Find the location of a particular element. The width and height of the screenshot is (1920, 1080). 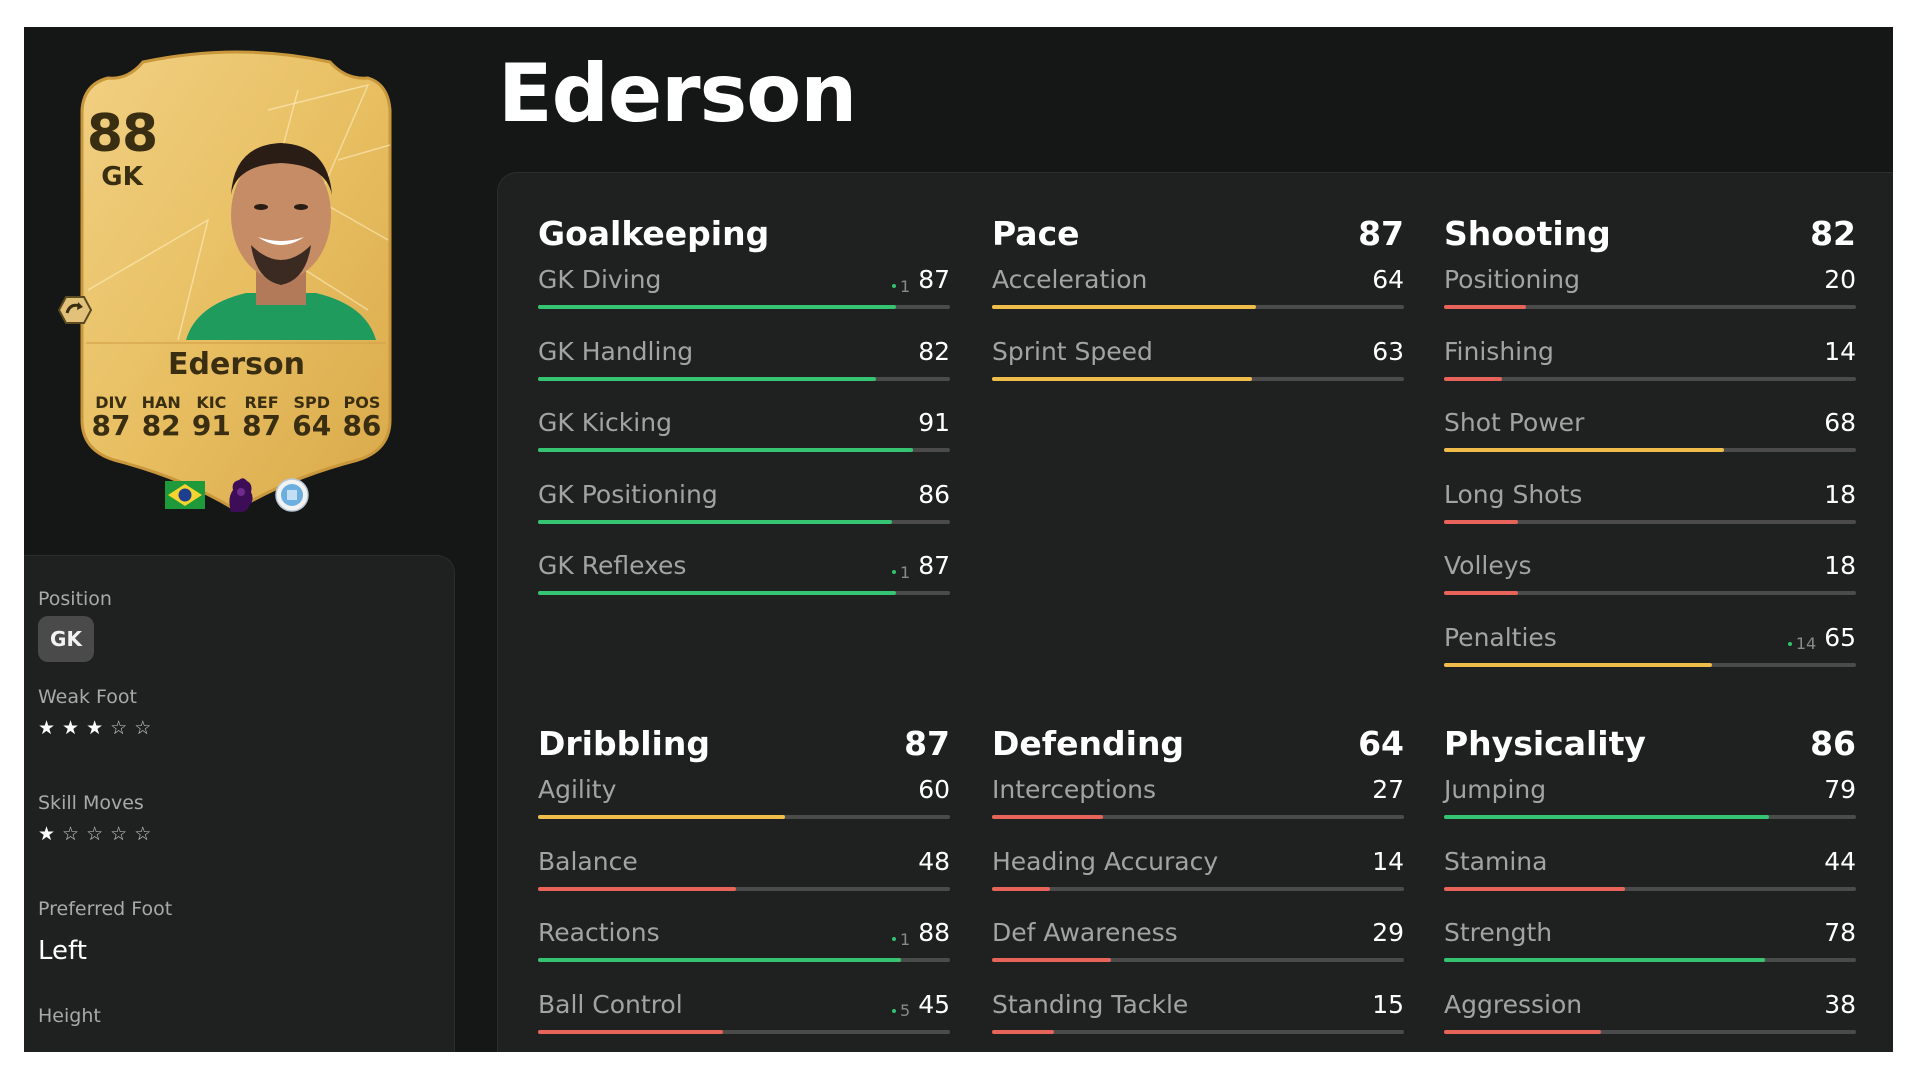

attribute-row: Balance 48 is located at coordinates (744, 873).